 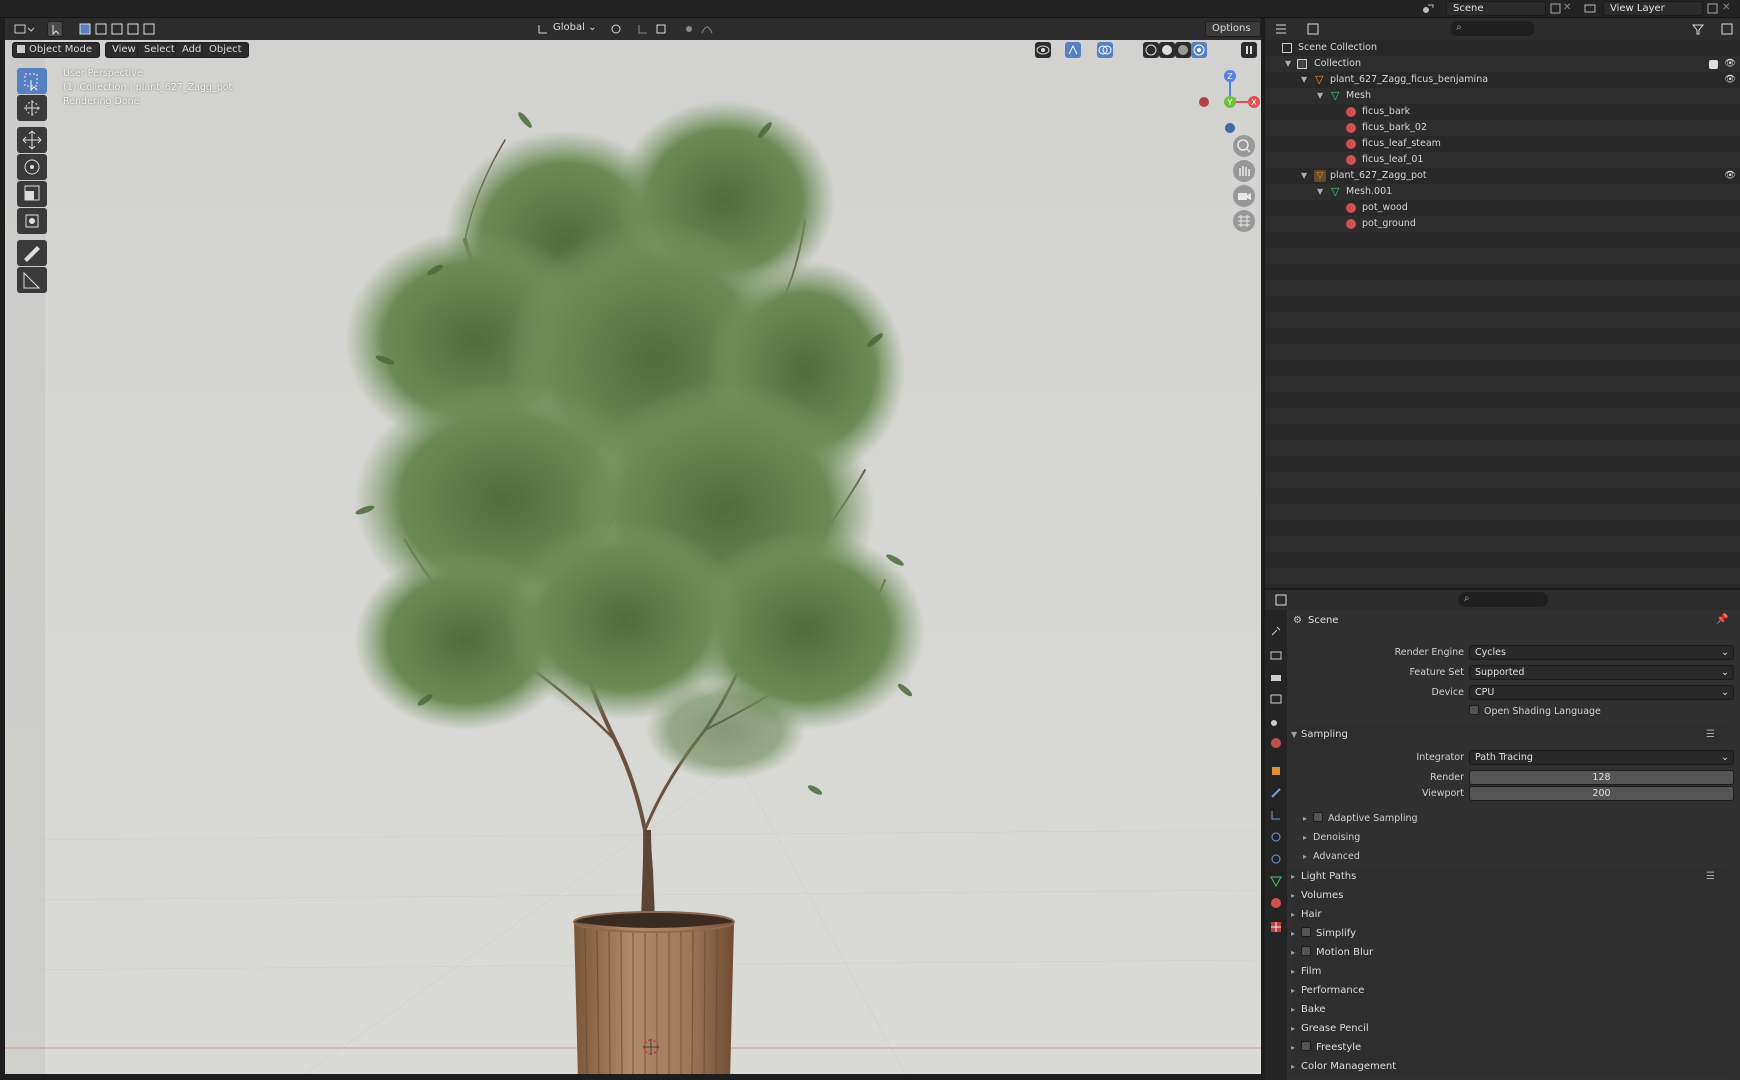 What do you see at coordinates (643, 29) in the screenshot?
I see `snap-icon` at bounding box center [643, 29].